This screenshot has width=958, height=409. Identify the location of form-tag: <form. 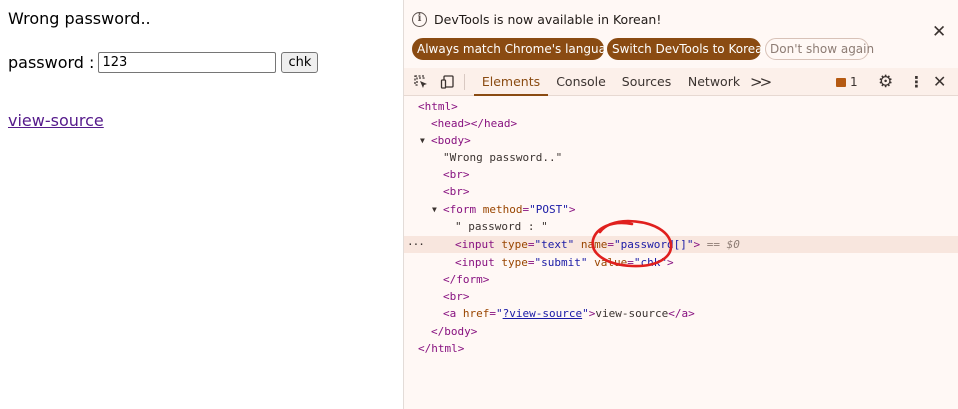
(463, 209).